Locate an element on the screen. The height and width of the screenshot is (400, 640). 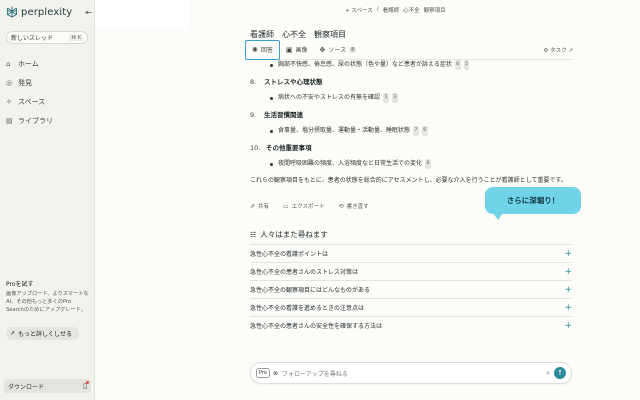
new-thread-label: 新しいスレッド is located at coordinates (32, 38).